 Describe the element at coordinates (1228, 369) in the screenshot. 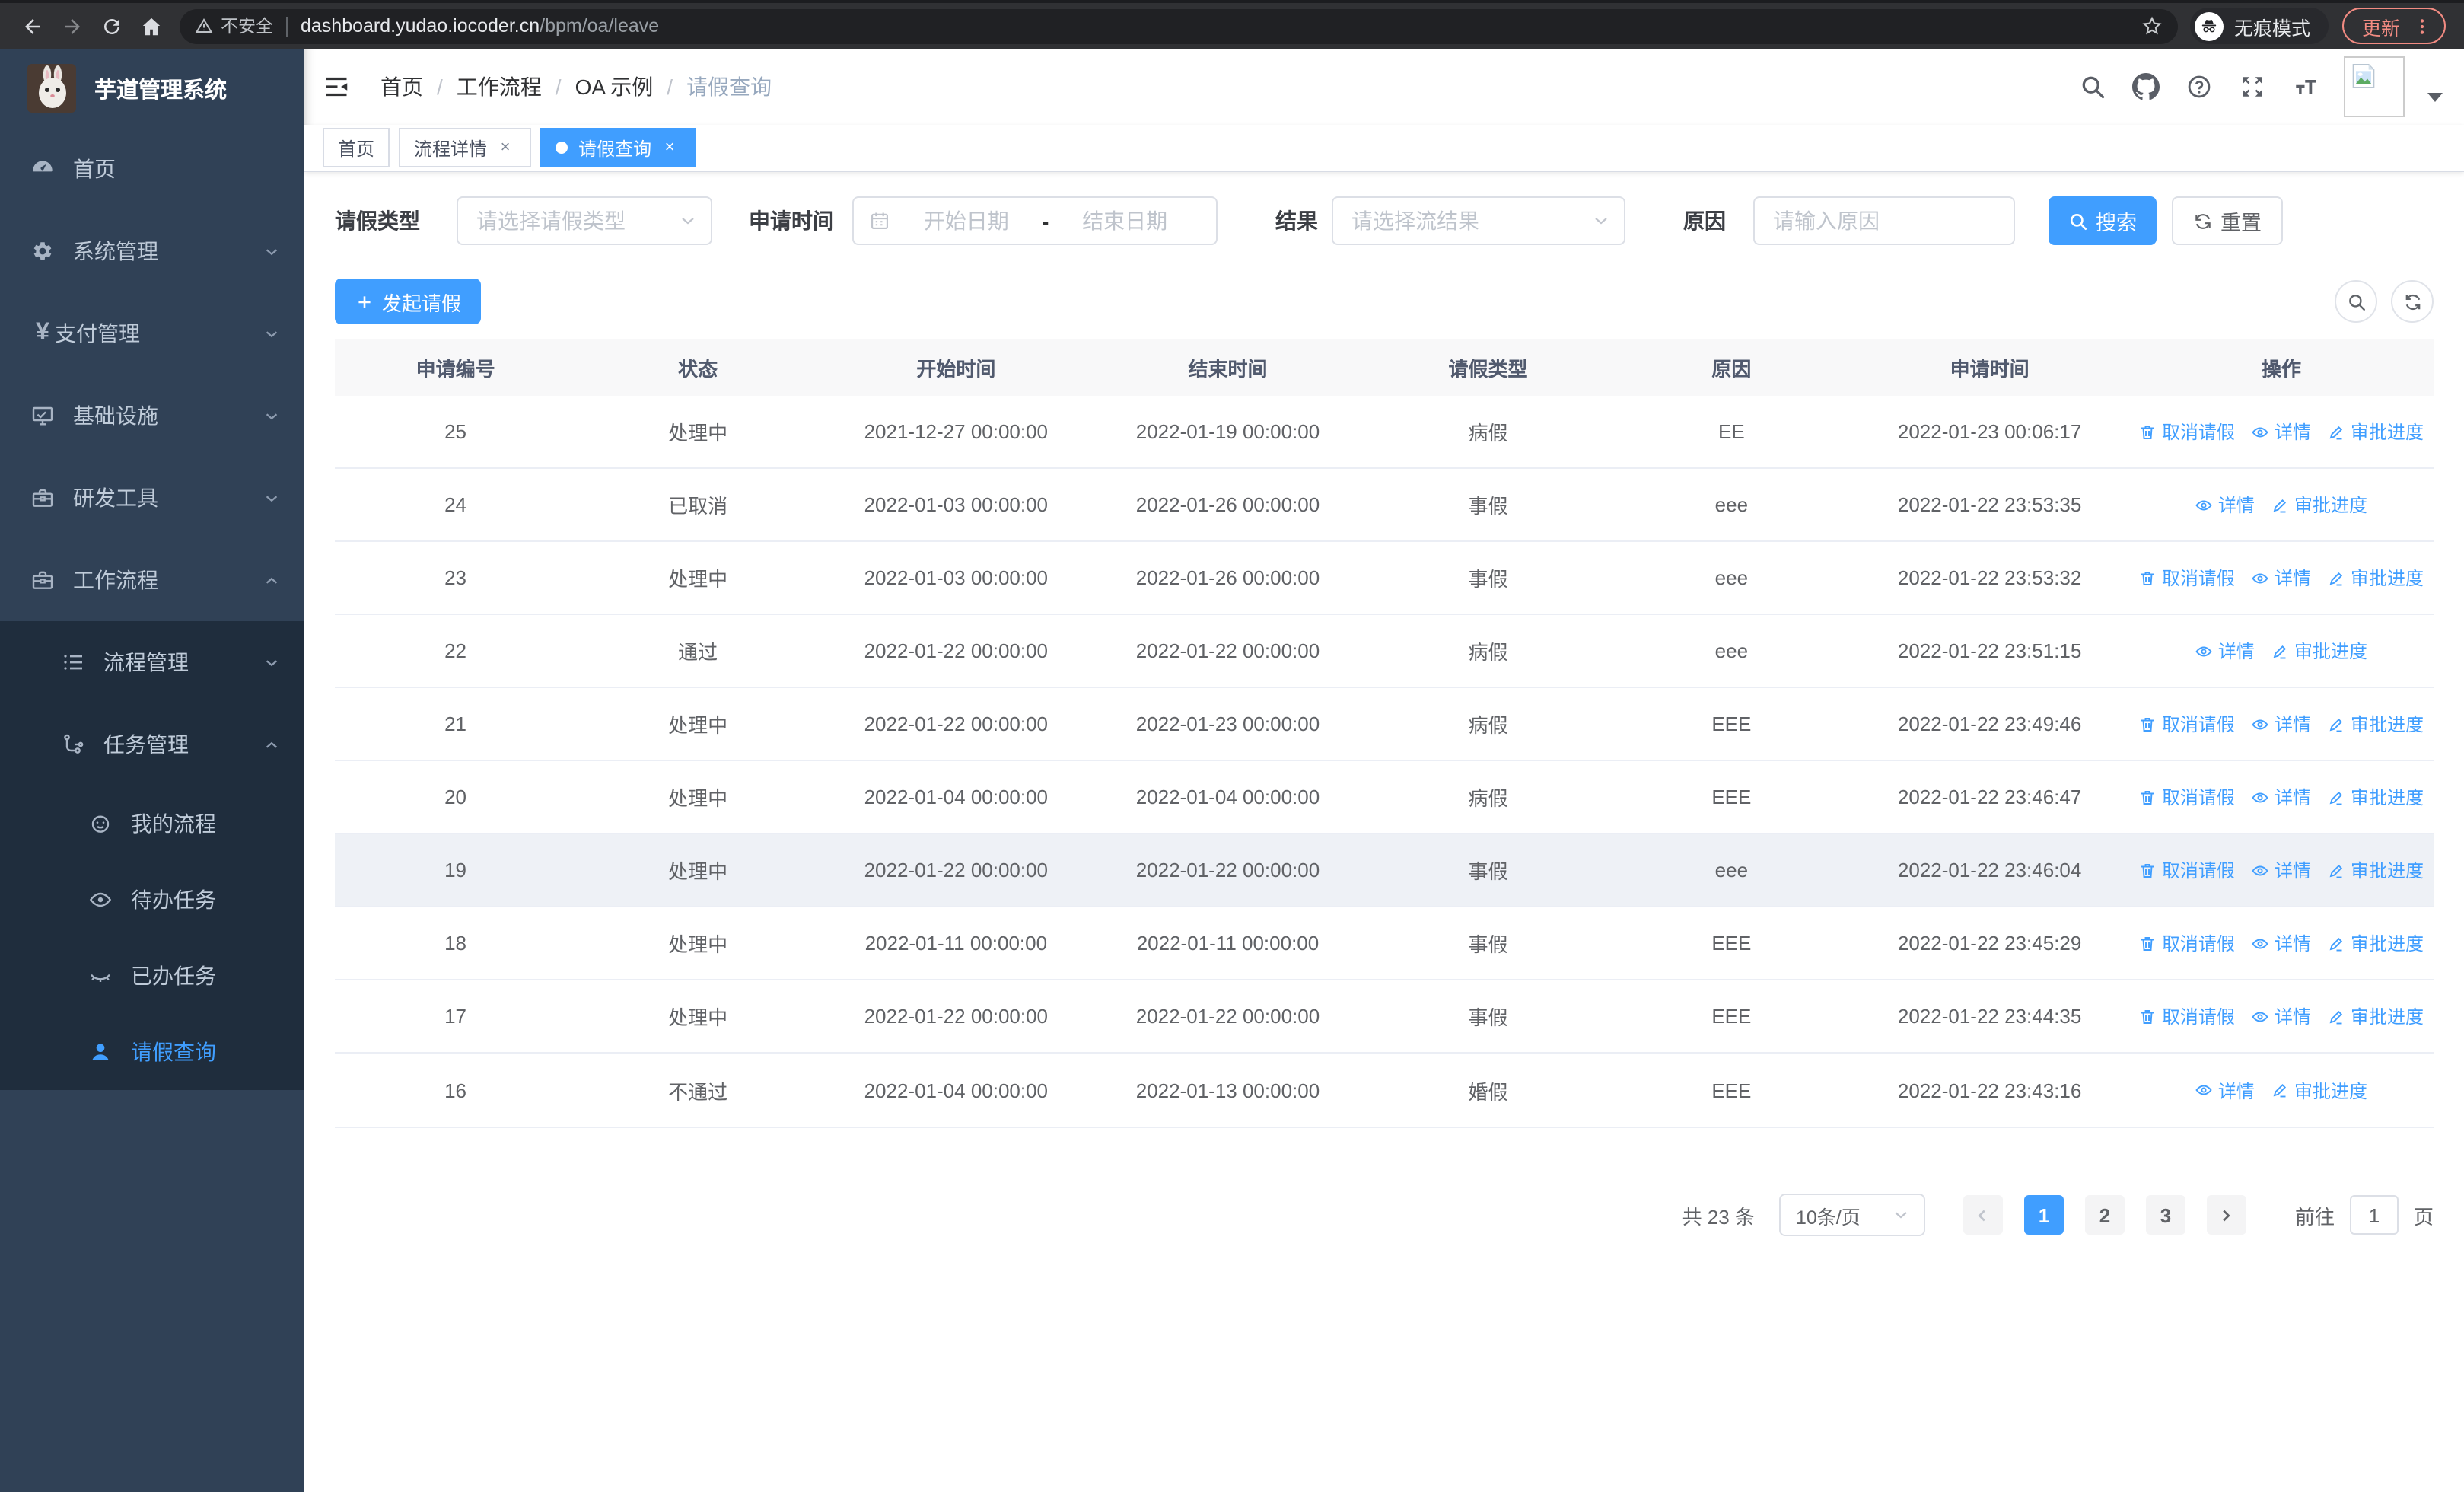

I see `column-header: 结束时间` at that location.